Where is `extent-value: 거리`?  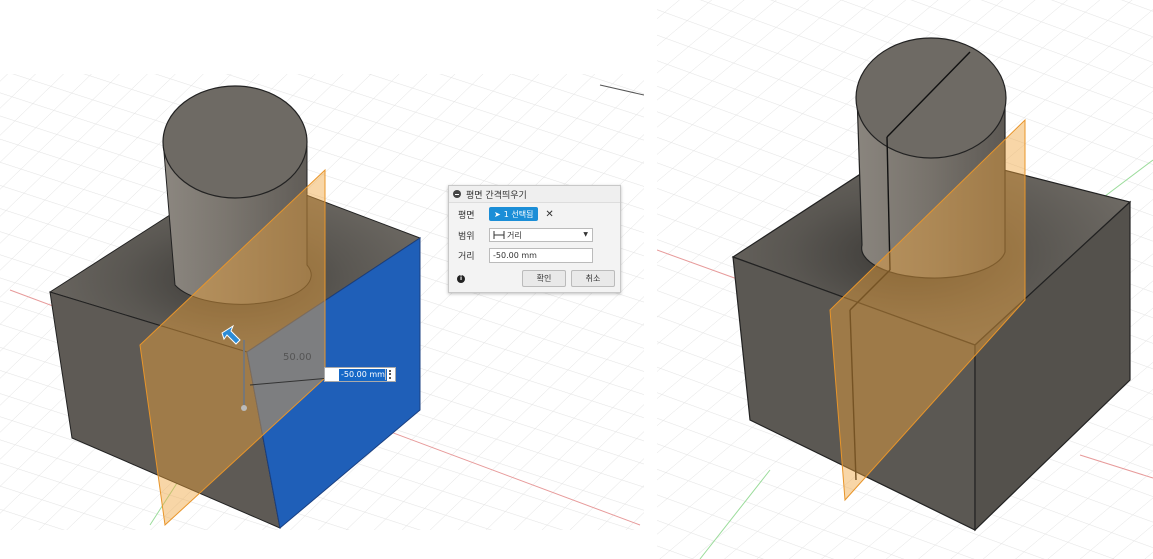
extent-value: 거리 is located at coordinates (514, 235).